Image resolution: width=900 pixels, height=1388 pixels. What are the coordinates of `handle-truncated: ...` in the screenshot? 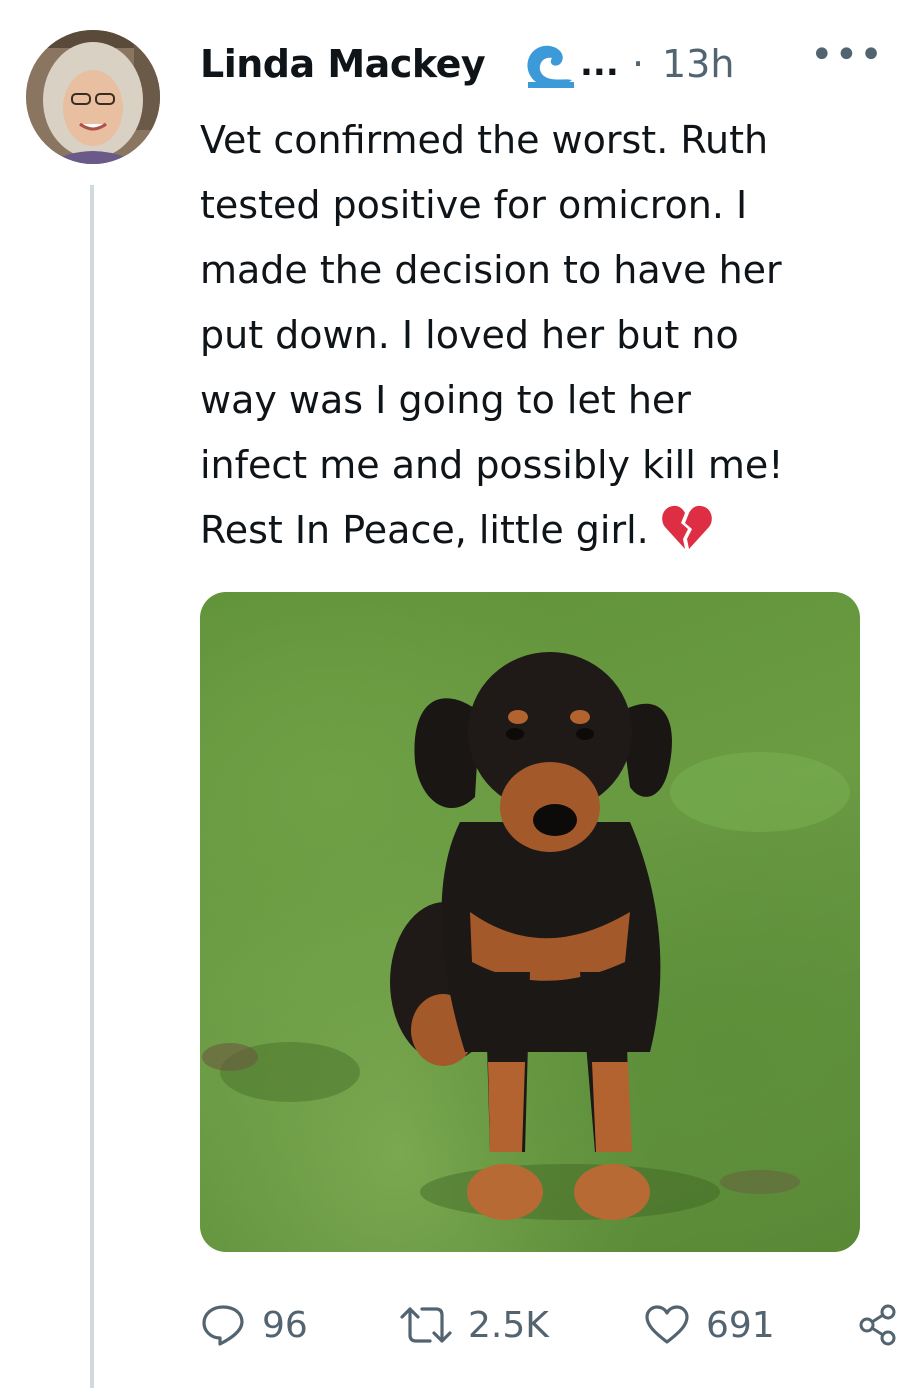 It's located at (599, 64).